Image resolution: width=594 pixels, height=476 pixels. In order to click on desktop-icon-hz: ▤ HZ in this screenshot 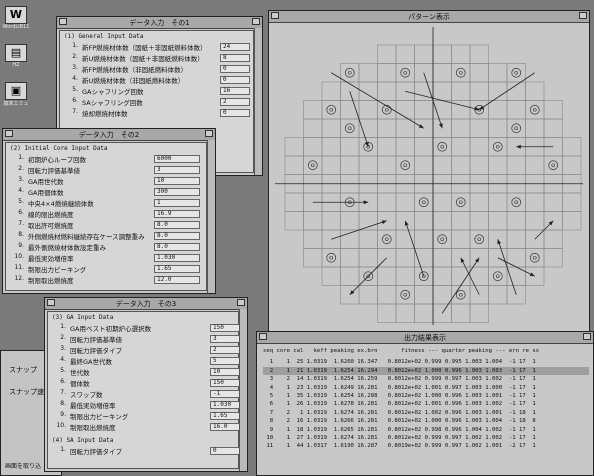, I will do `click(16, 56)`.